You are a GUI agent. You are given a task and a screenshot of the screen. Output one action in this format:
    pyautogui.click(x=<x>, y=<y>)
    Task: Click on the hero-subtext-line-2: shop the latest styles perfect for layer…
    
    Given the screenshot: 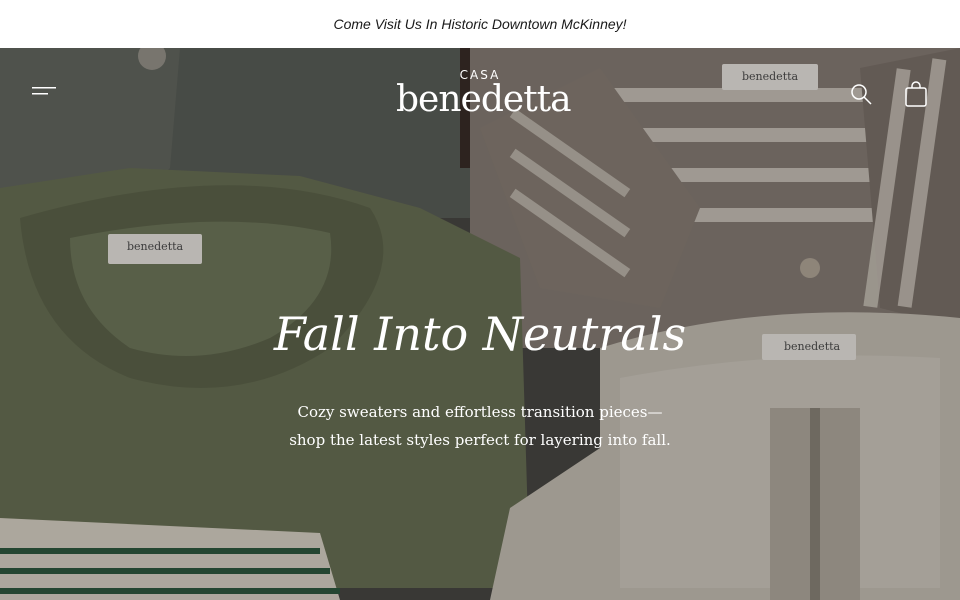 What is the action you would take?
    pyautogui.click(x=480, y=440)
    